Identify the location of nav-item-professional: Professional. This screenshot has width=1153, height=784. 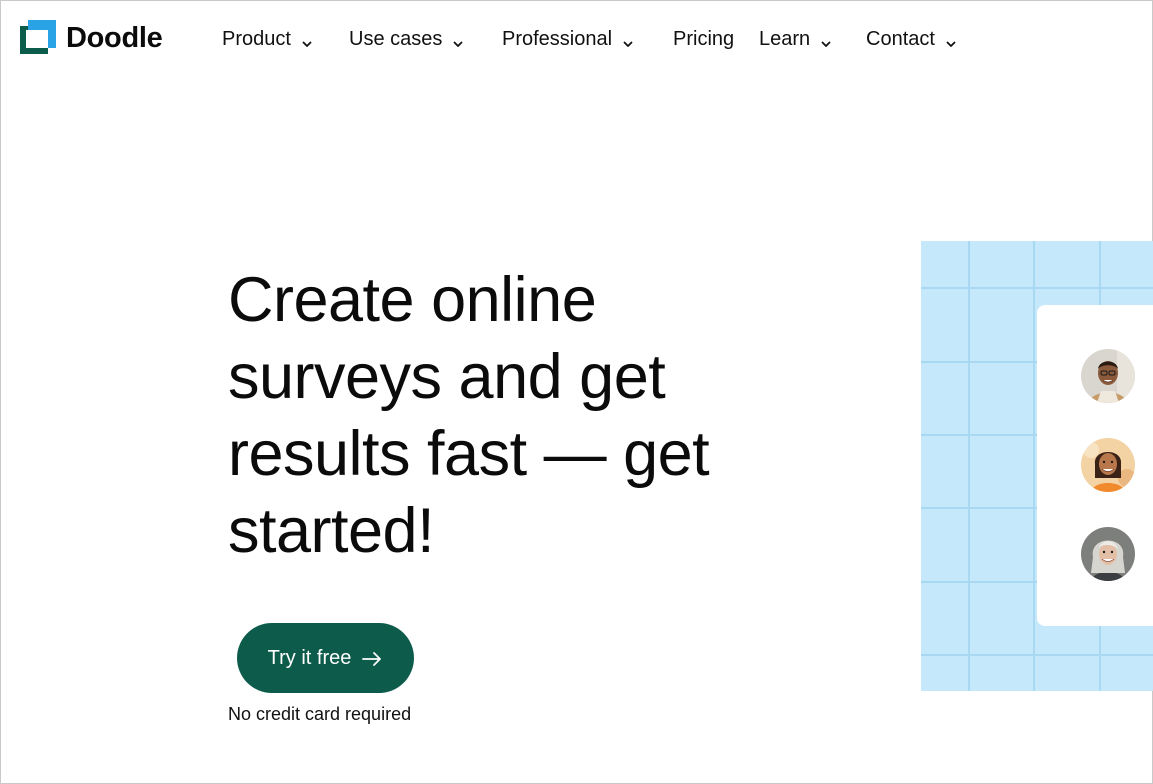
(568, 39).